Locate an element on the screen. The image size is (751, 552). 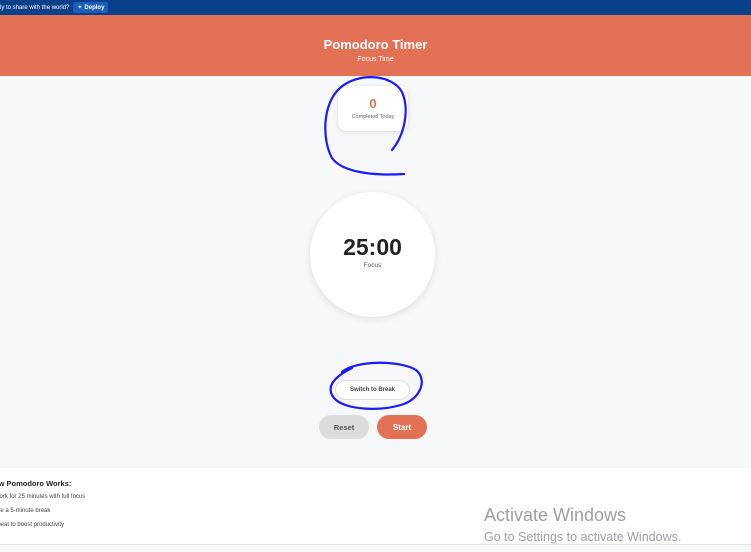
completed-stats-card: 0 Completed Today is located at coordinates (373, 108).